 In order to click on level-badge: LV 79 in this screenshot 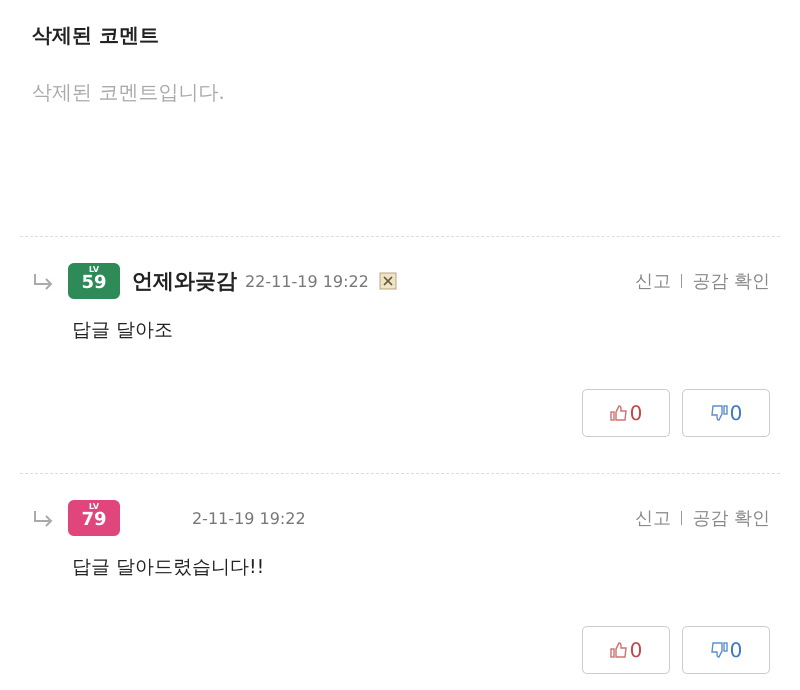, I will do `click(94, 518)`.